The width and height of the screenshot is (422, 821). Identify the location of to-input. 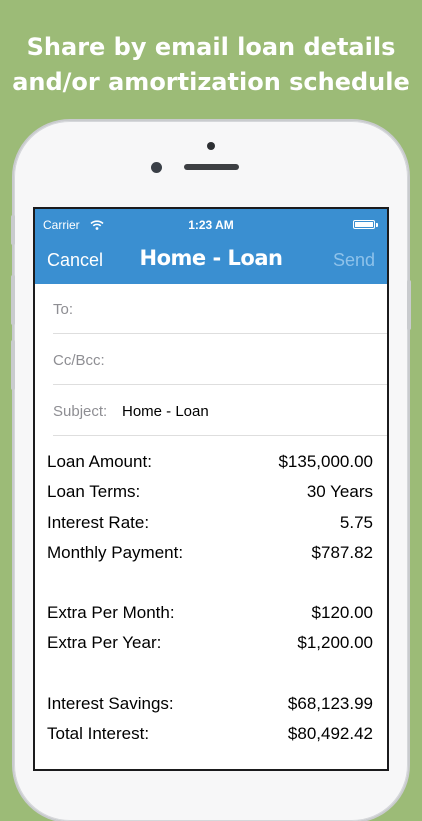
(220, 309).